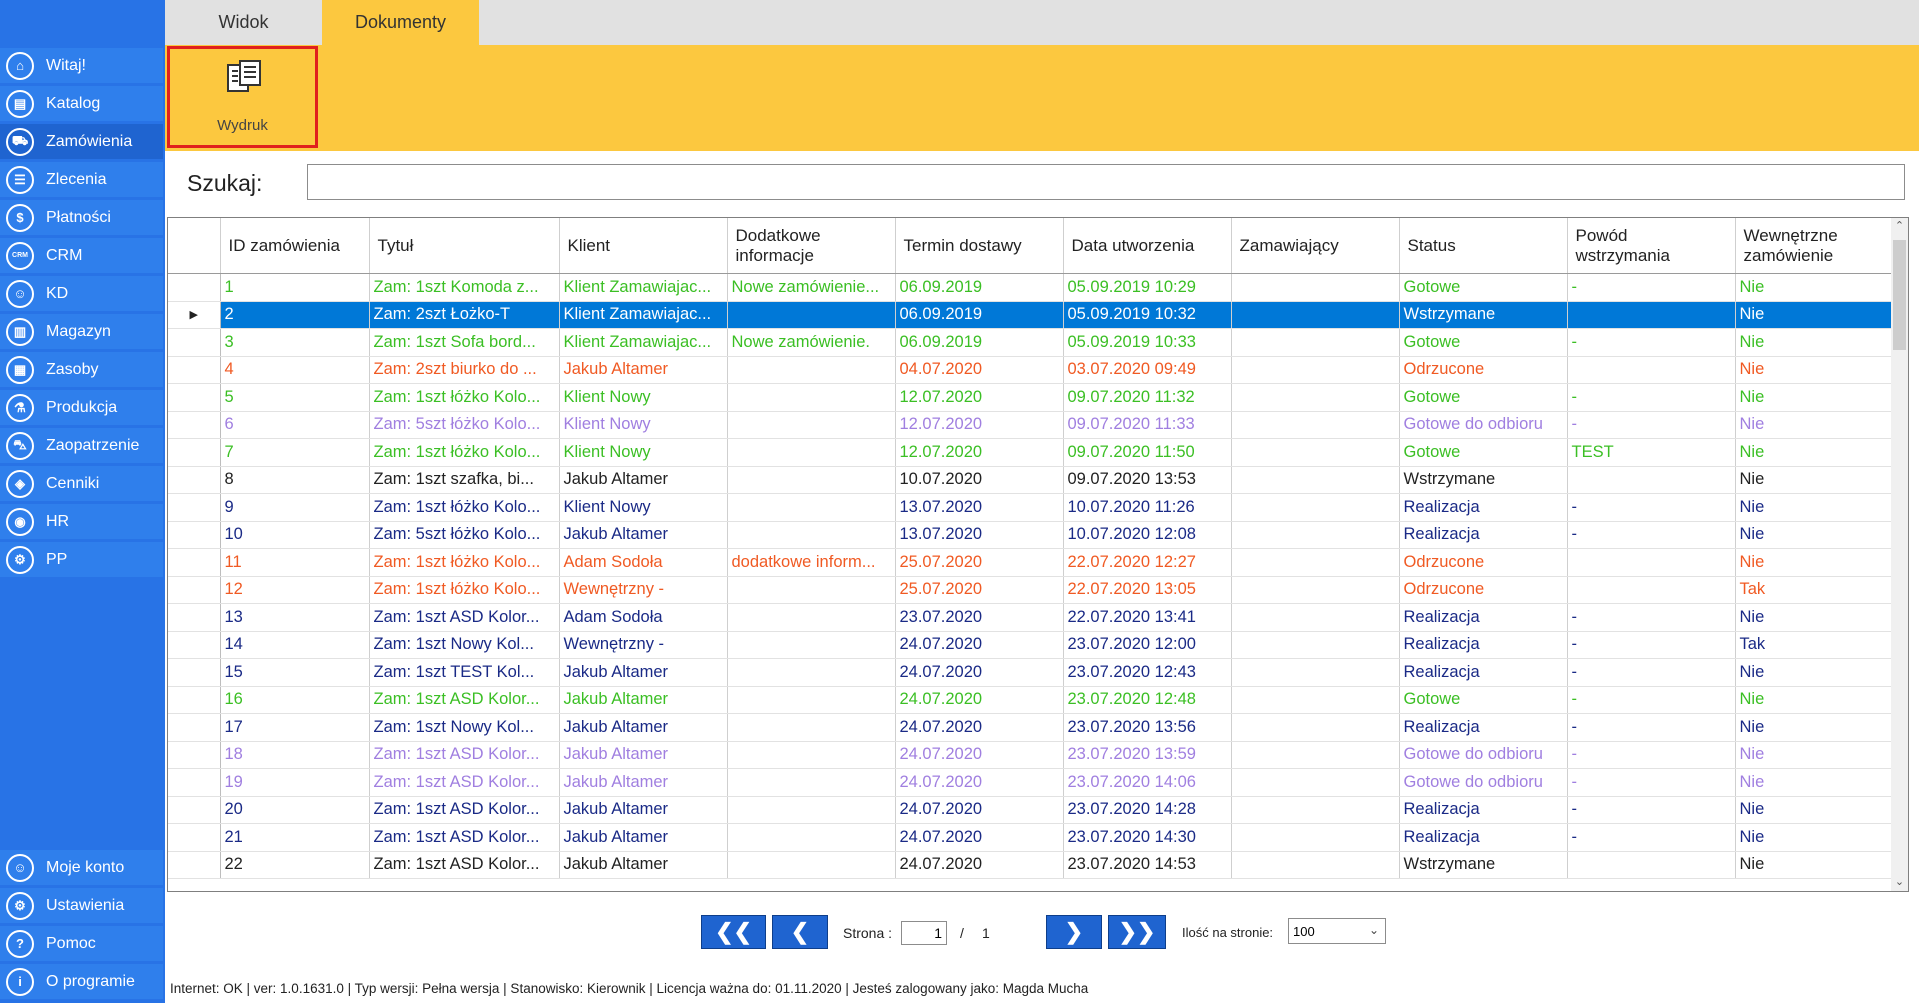  I want to click on print-button: Wydruk, so click(242, 97).